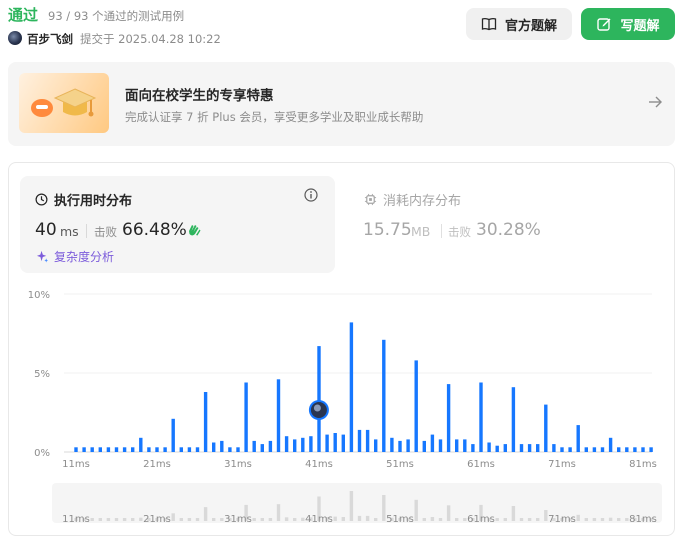  Describe the element at coordinates (149, 449) in the screenshot. I see `bar-20ms` at that location.